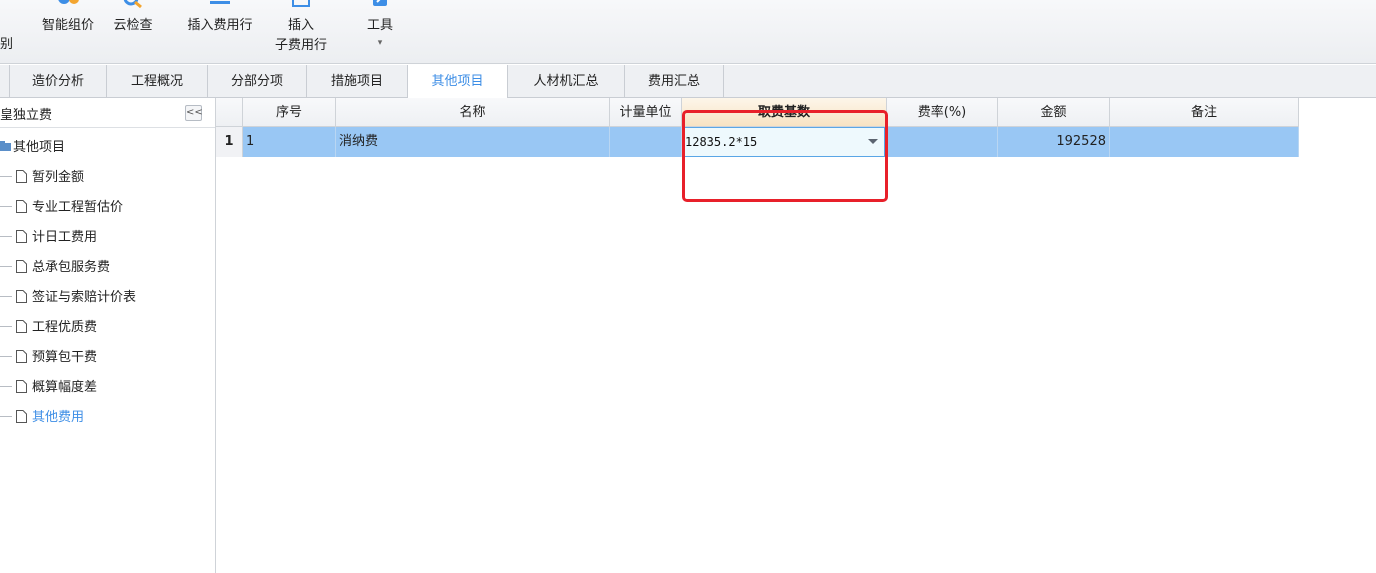 The width and height of the screenshot is (1376, 573). What do you see at coordinates (357, 81) in the screenshot?
I see `tab-measures: 措施项目` at bounding box center [357, 81].